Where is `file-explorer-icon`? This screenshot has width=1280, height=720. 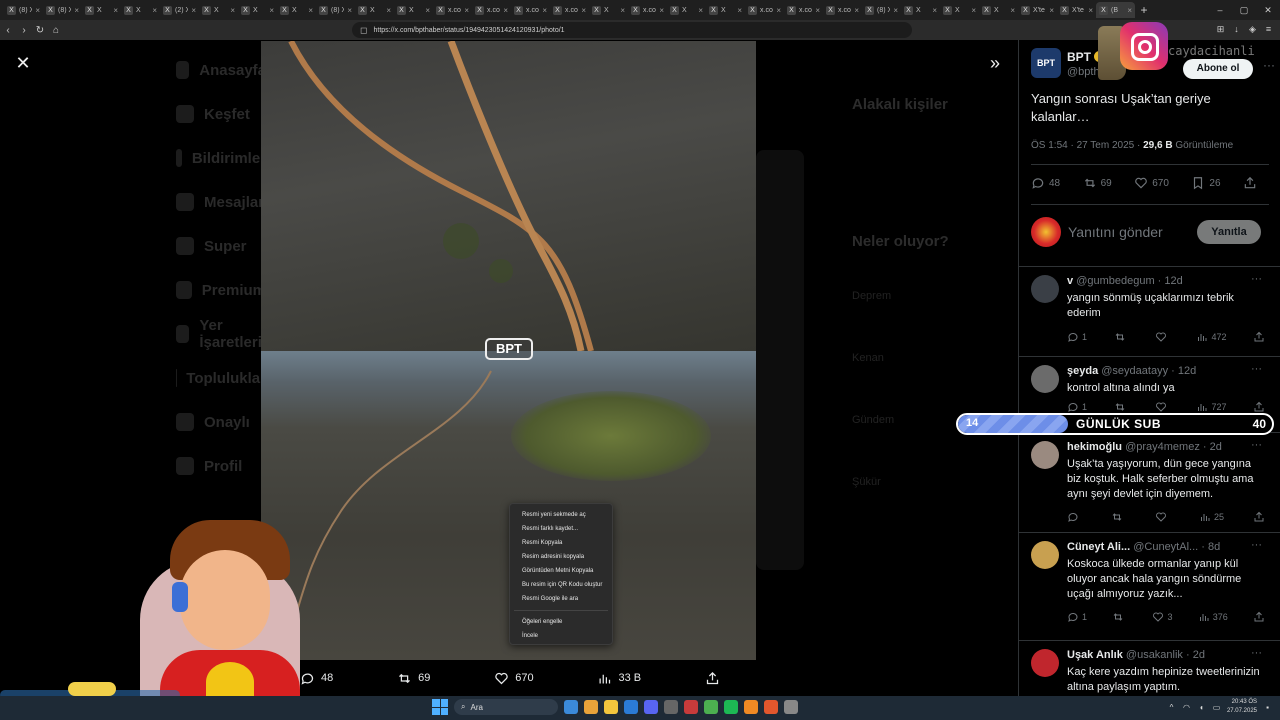 file-explorer-icon is located at coordinates (611, 707).